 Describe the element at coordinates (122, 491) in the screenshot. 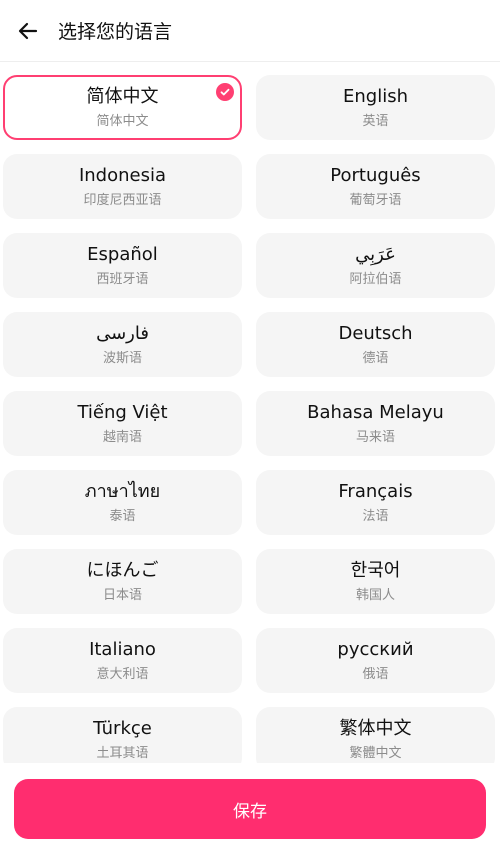

I see `language-name: ภาษาไทย` at that location.